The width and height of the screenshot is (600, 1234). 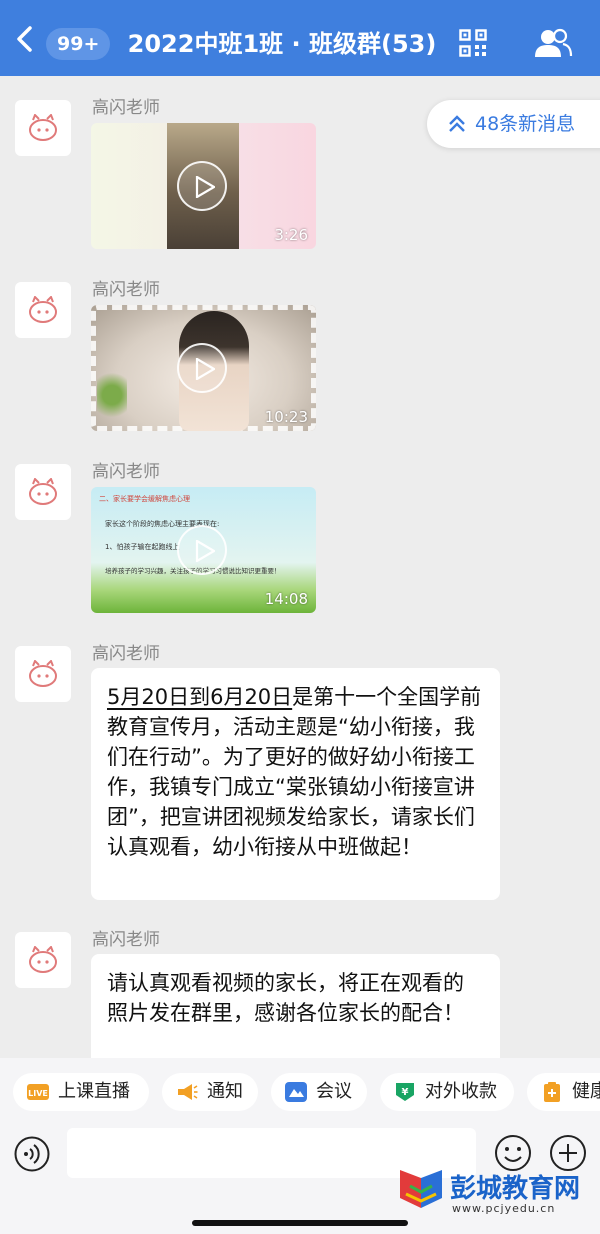 What do you see at coordinates (144, 499) in the screenshot?
I see `slide-heading: 二、家长要学会缓解焦虑心理` at bounding box center [144, 499].